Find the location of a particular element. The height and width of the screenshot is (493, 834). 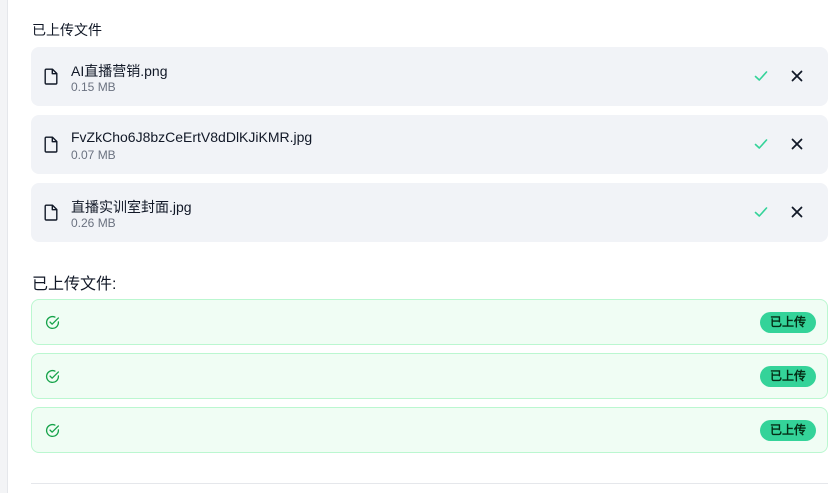

file-name: 直播实训室封面.jpg is located at coordinates (131, 207).